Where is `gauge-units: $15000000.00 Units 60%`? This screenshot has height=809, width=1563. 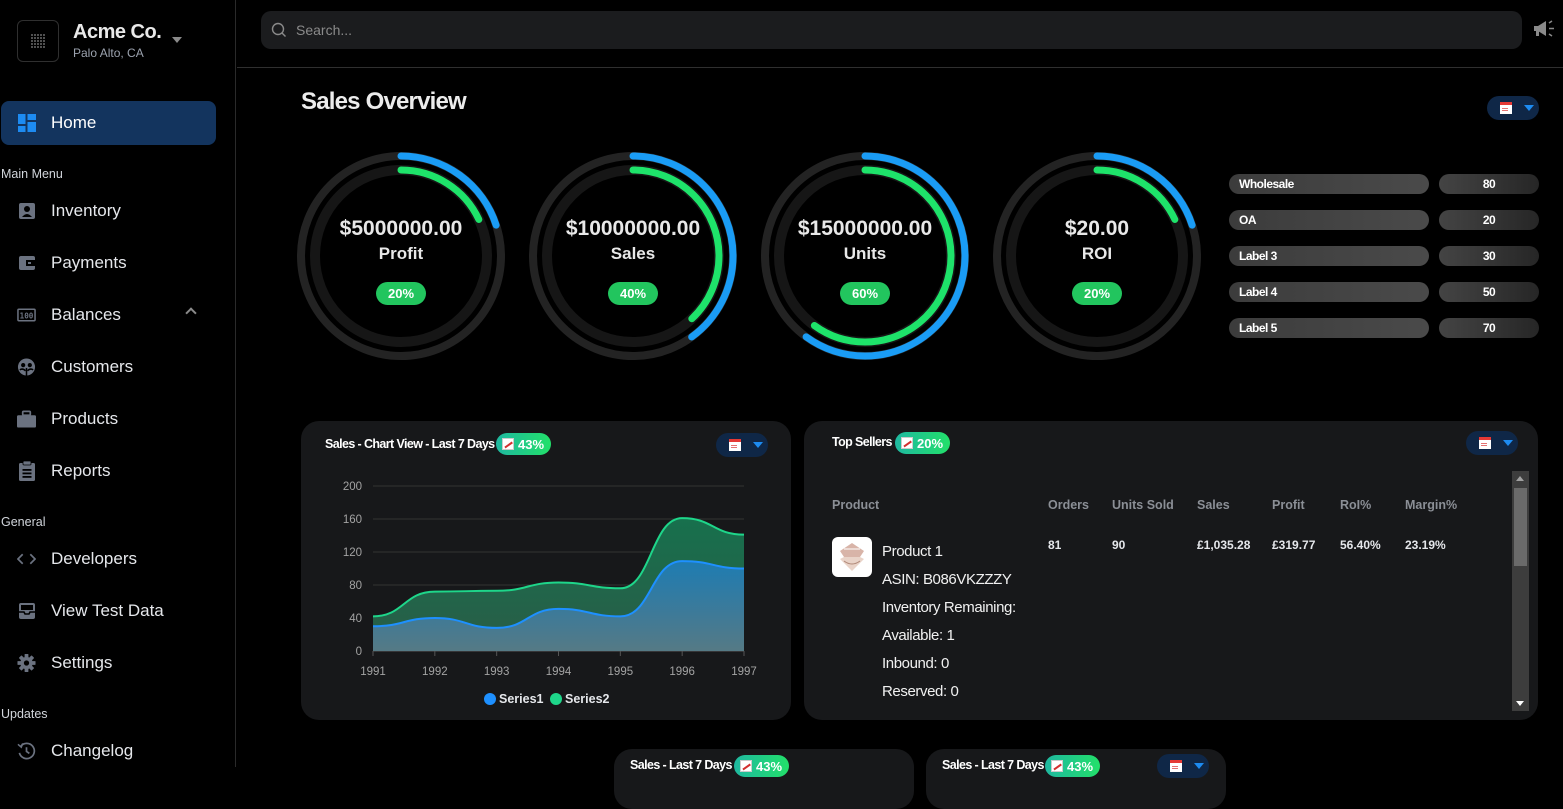
gauge-units: $15000000.00 Units 60% is located at coordinates (865, 256).